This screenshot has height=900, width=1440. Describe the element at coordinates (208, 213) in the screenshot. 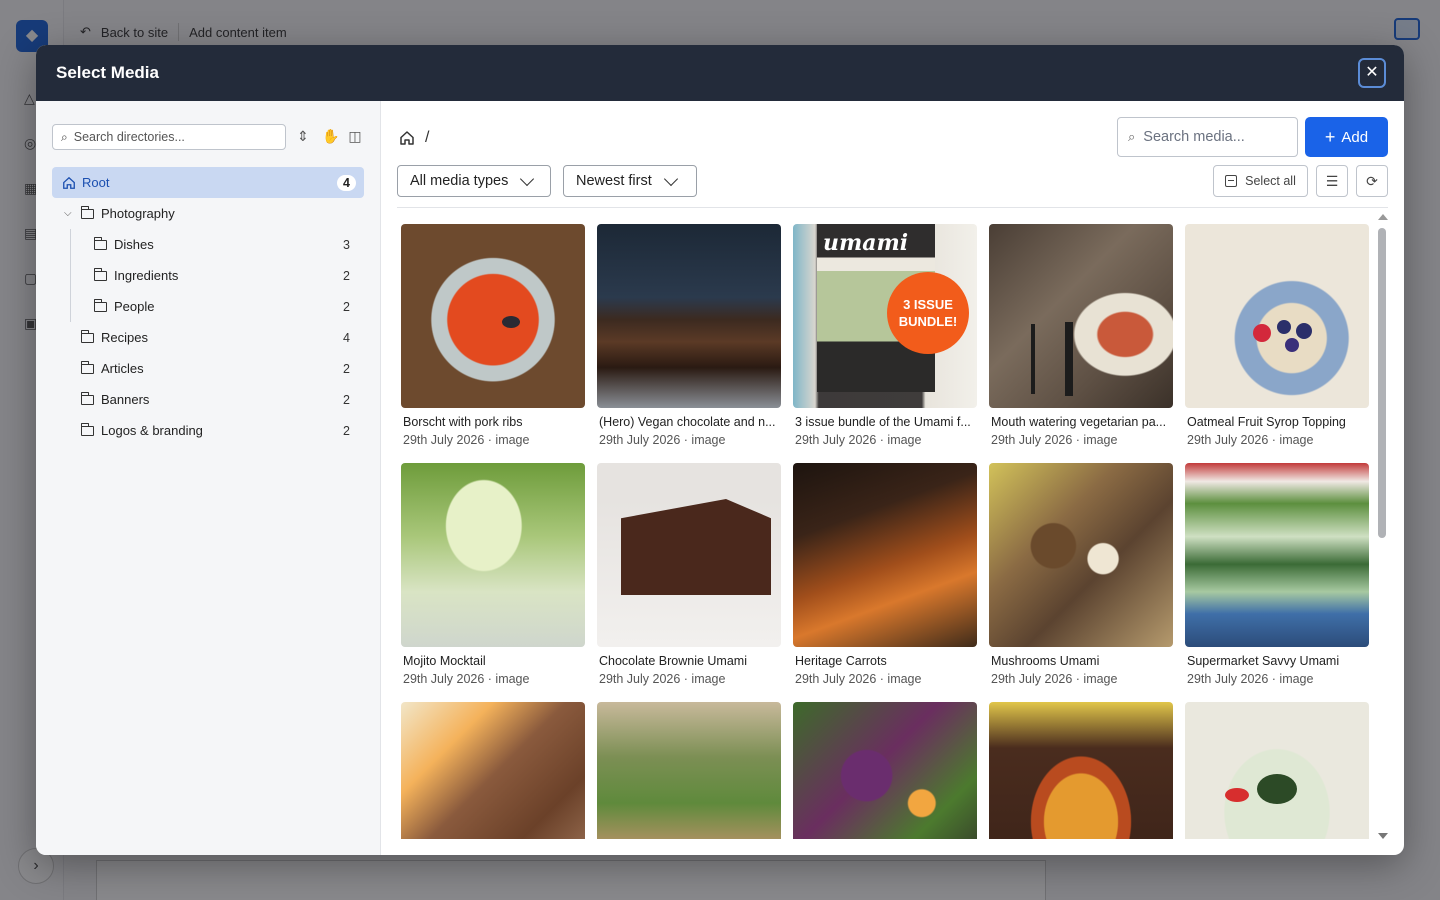

I see `tree-item-photography: ⌵ Photography` at that location.